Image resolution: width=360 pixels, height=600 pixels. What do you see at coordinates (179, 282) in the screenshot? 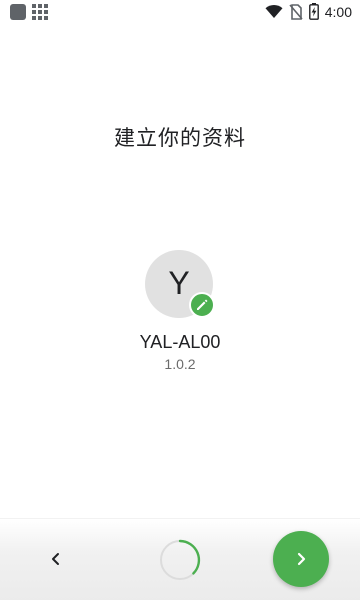
I see `avatar-letter: Y` at bounding box center [179, 282].